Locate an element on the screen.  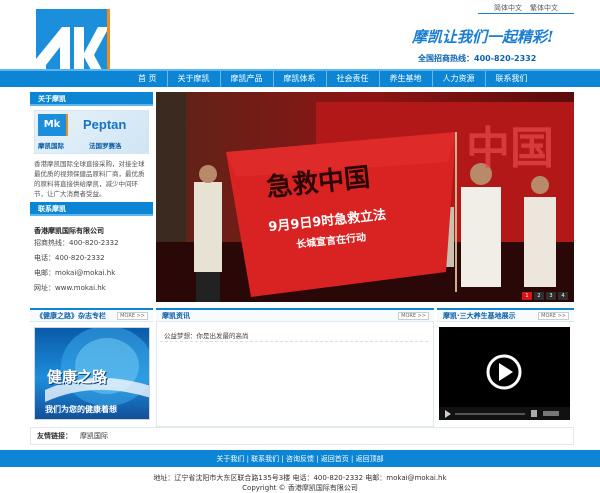
hotline-number: 400-820-2332 is located at coordinates (505, 58).